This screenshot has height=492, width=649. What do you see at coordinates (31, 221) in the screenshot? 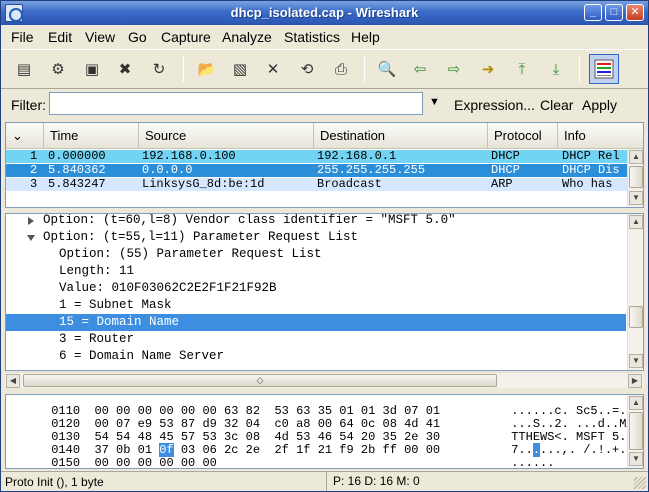
I see `expand-arrow-icon` at bounding box center [31, 221].